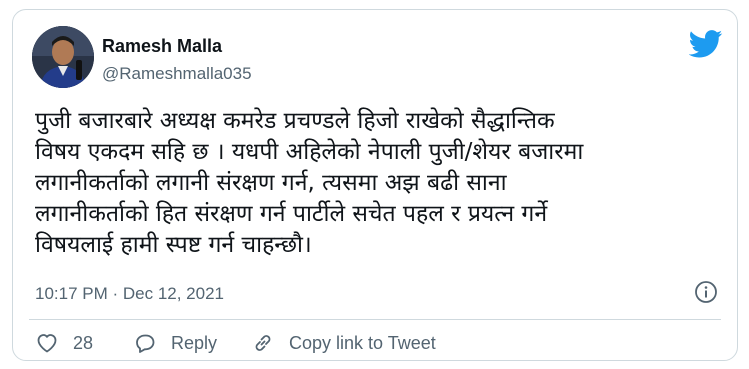 The width and height of the screenshot is (749, 369). I want to click on heart-icon, so click(47, 343).